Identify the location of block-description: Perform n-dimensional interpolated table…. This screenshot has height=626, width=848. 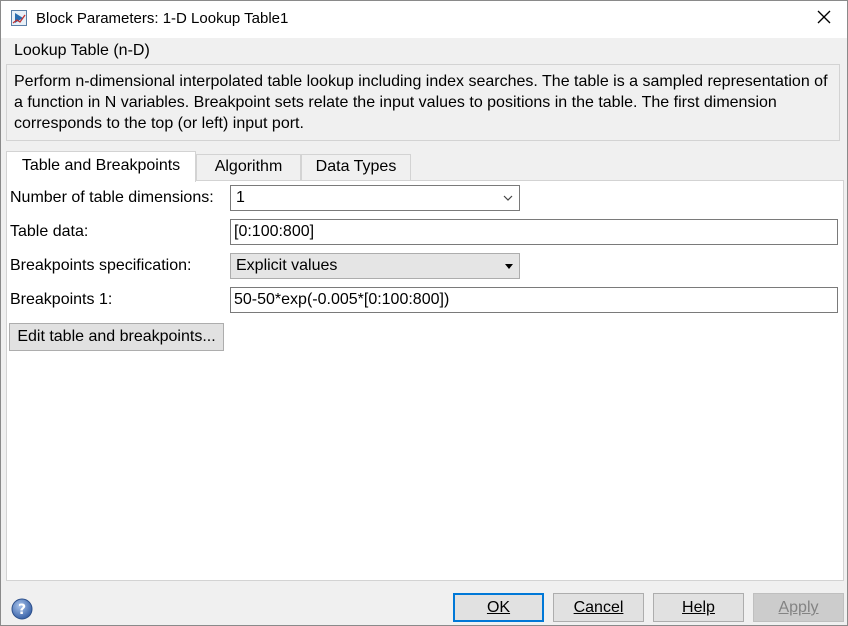
(421, 102).